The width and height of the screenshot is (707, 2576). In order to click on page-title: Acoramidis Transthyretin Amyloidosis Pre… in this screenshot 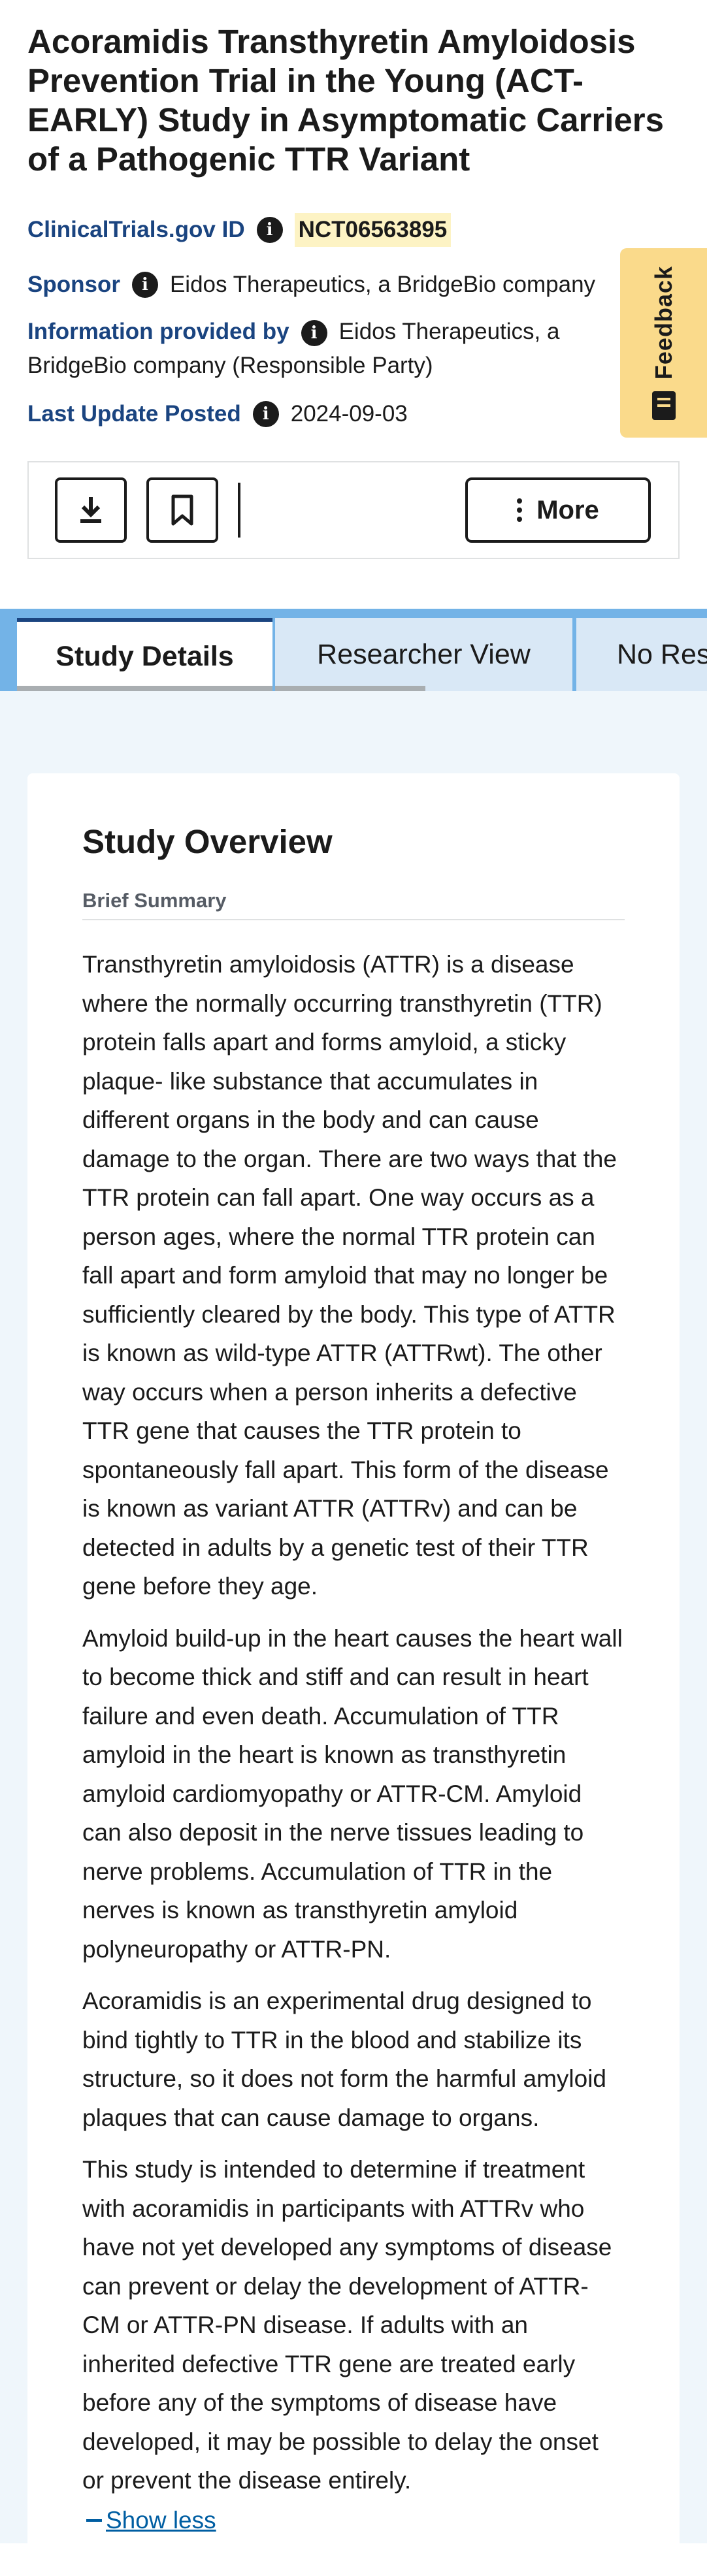, I will do `click(345, 100)`.